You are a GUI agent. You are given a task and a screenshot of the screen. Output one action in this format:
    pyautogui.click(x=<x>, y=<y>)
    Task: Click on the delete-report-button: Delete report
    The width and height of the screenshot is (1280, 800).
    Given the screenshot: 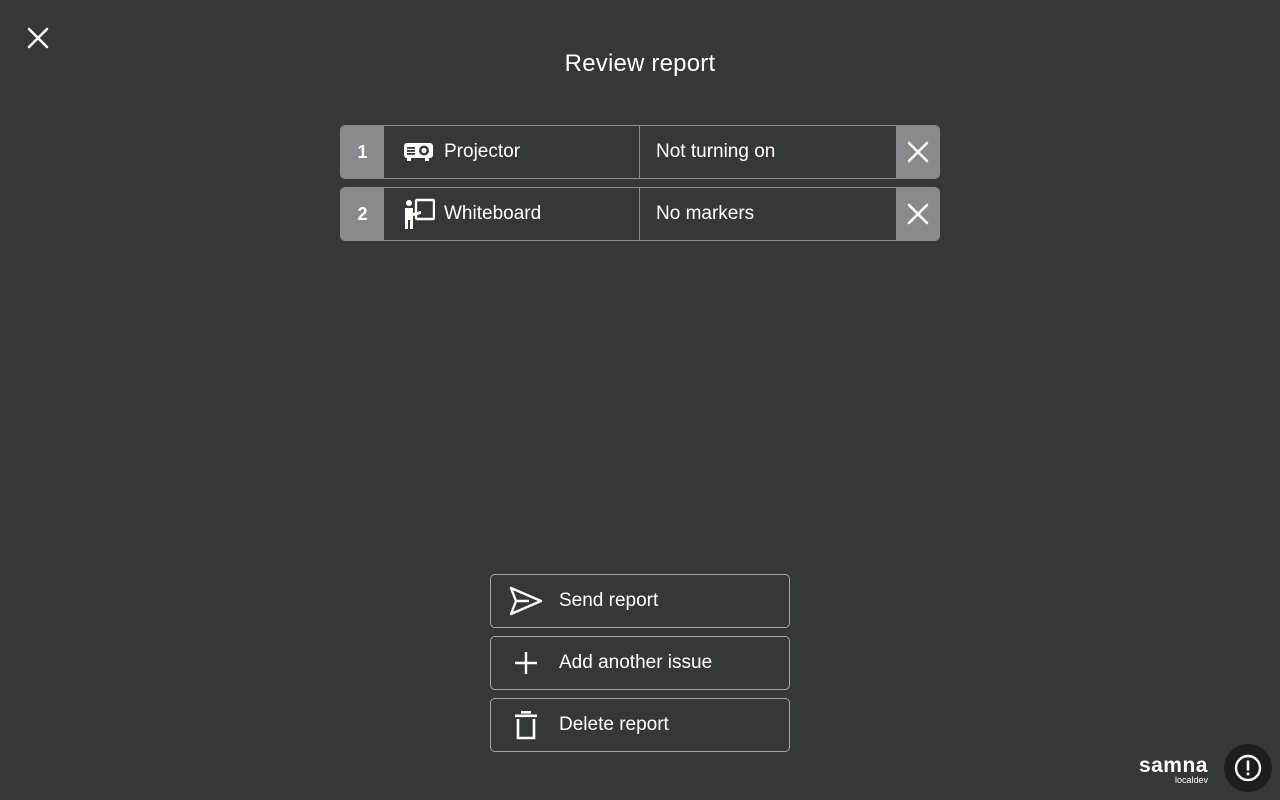 What is the action you would take?
    pyautogui.click(x=640, y=725)
    